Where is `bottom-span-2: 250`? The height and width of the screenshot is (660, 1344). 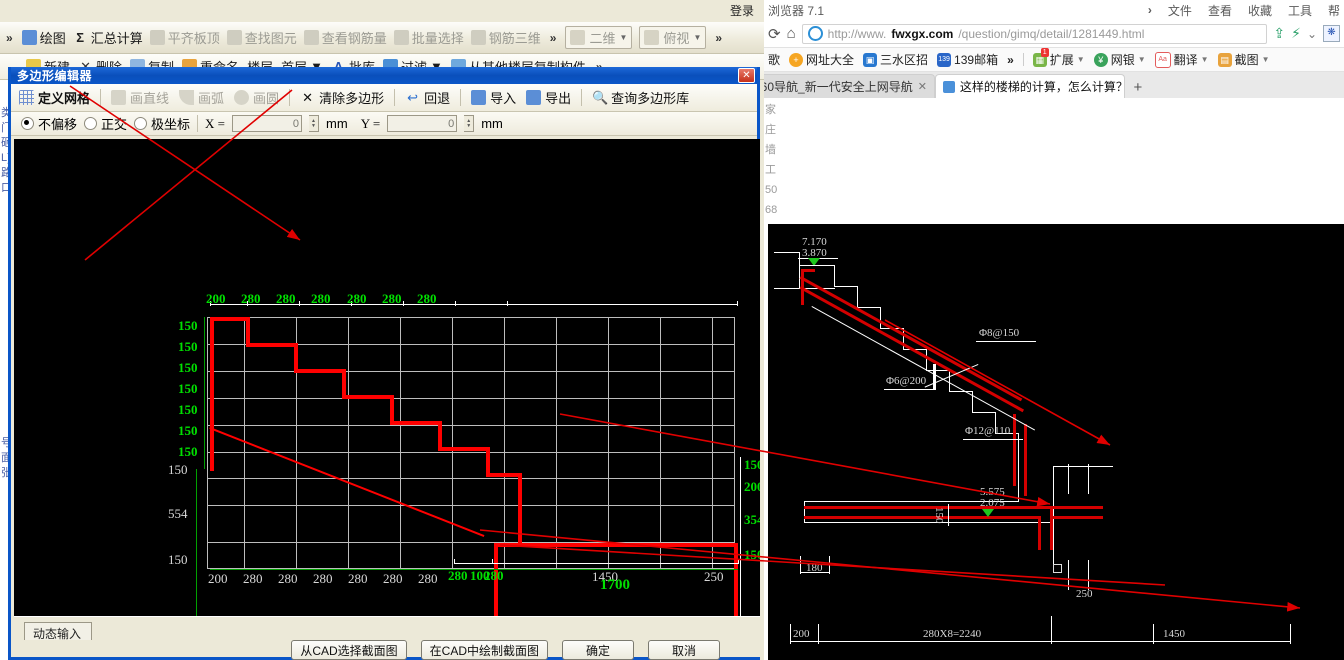
bottom-span-2: 250 is located at coordinates (714, 576).